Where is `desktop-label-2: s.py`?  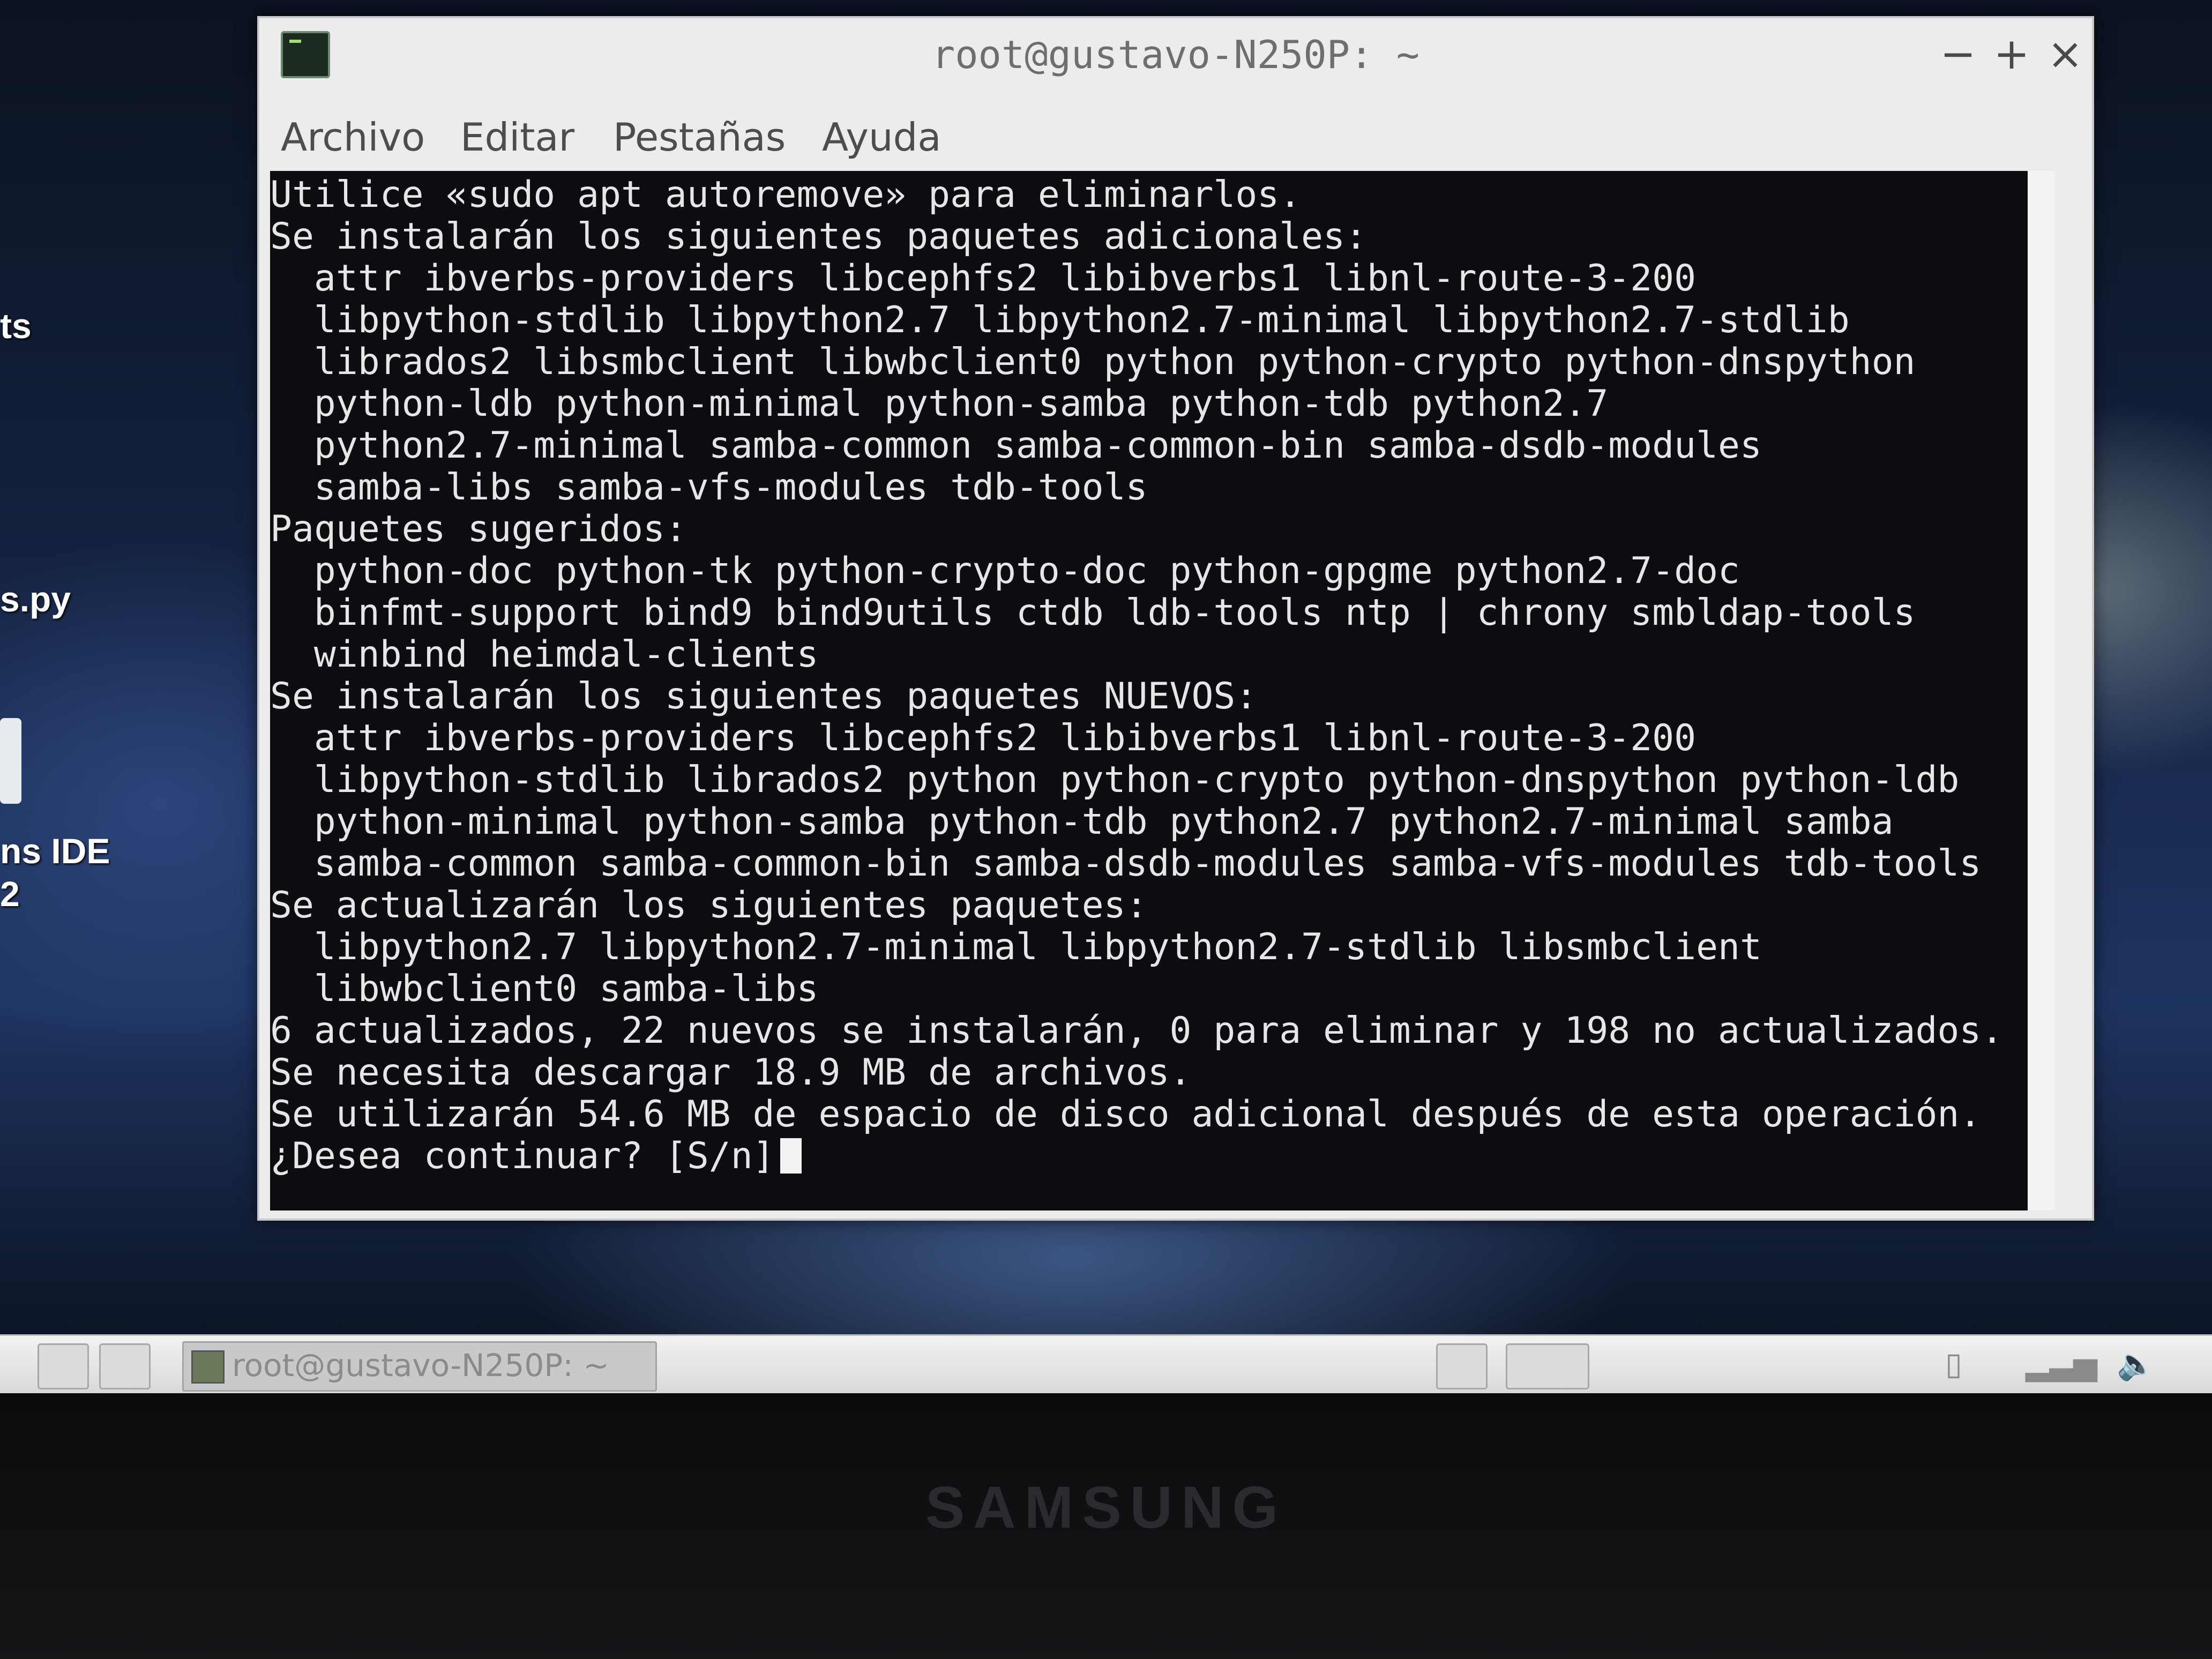 desktop-label-2: s.py is located at coordinates (35, 599).